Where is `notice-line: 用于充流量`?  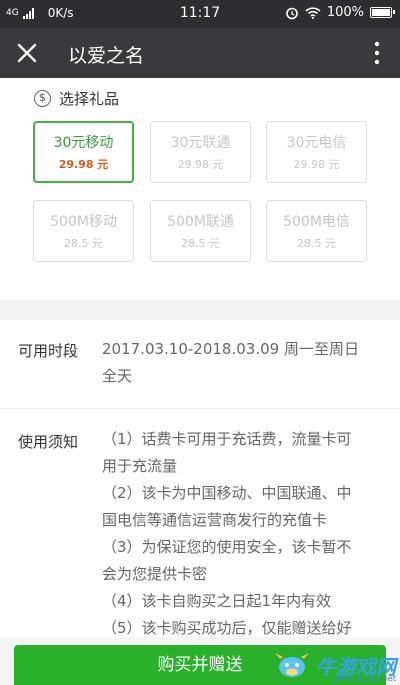 notice-line: 用于充流量 is located at coordinates (140, 466).